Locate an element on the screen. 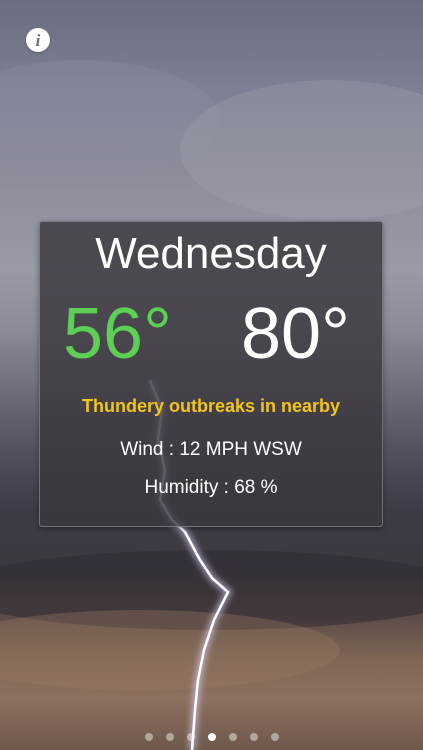 The height and width of the screenshot is (750, 423). low-temperature: 56° is located at coordinates (117, 334).